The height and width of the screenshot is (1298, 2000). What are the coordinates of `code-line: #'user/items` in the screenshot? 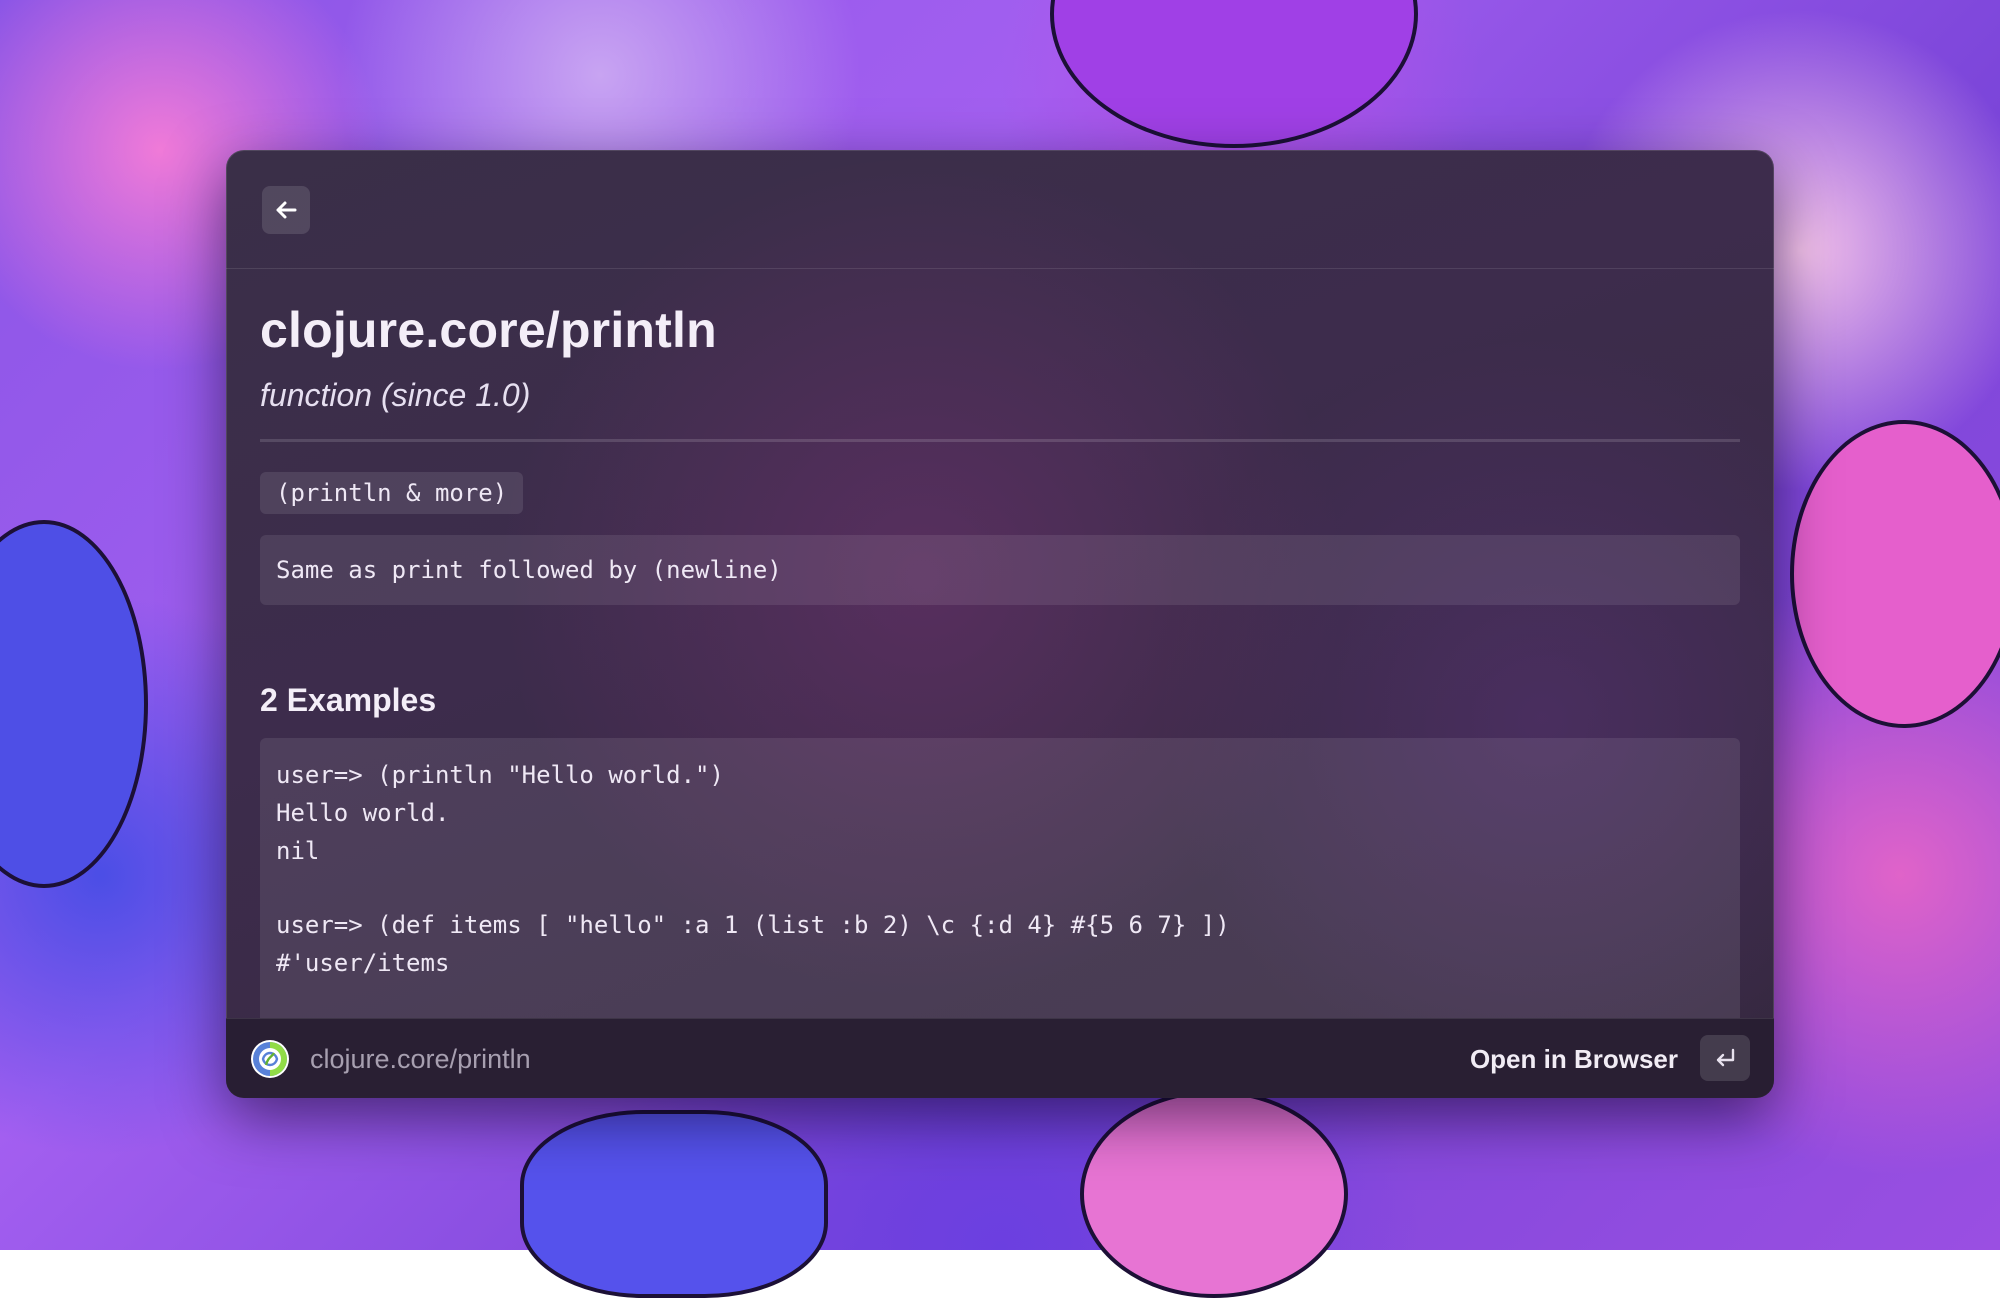 It's located at (363, 963).